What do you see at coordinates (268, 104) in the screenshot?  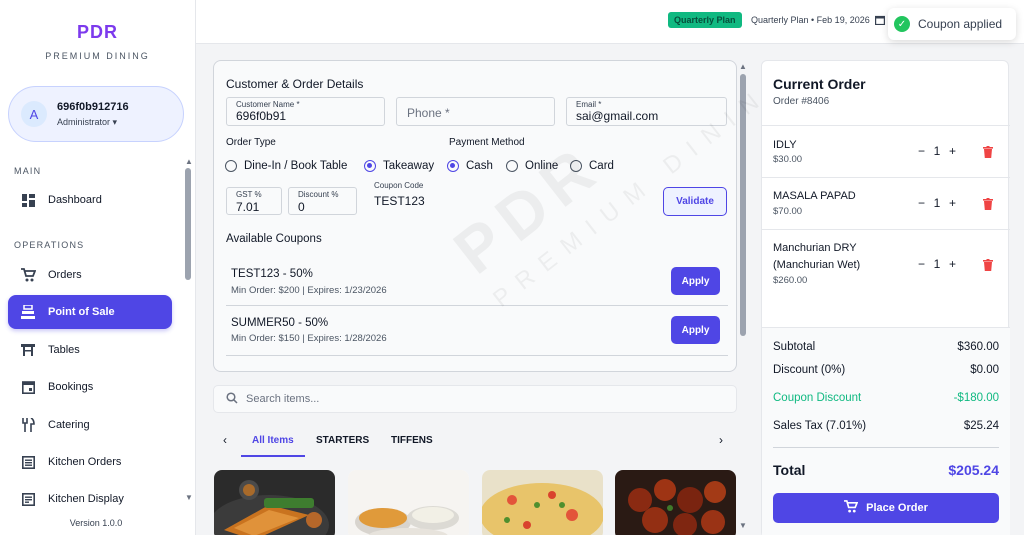 I see `customer-name-label: Customer Name *` at bounding box center [268, 104].